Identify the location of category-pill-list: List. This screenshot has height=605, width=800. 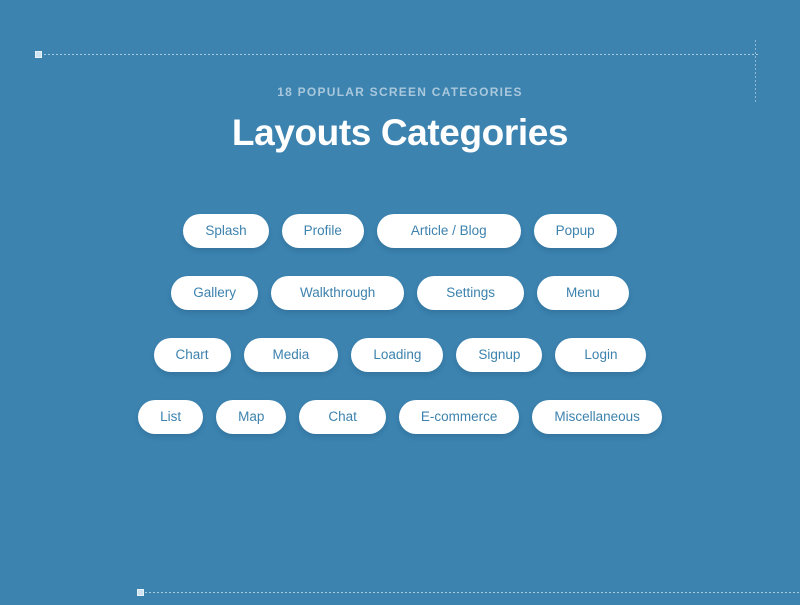
(171, 417).